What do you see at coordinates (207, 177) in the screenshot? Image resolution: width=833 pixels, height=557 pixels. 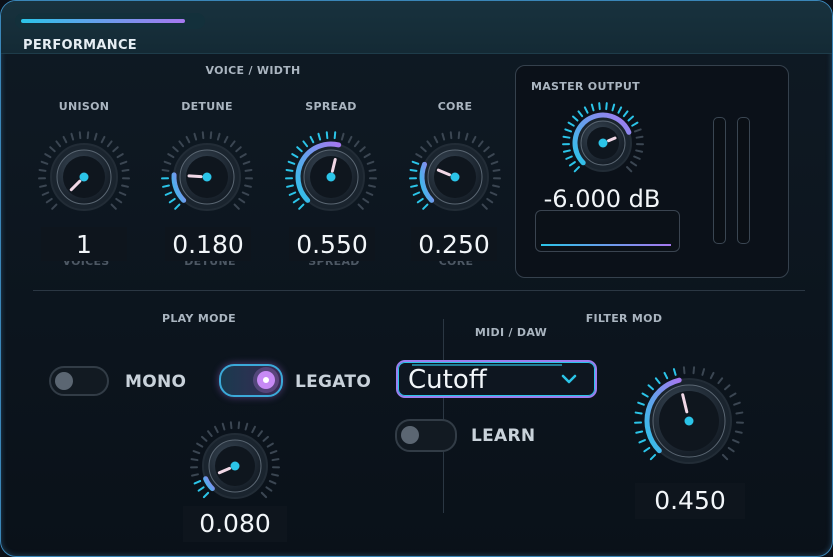 I see `detune-knob` at bounding box center [207, 177].